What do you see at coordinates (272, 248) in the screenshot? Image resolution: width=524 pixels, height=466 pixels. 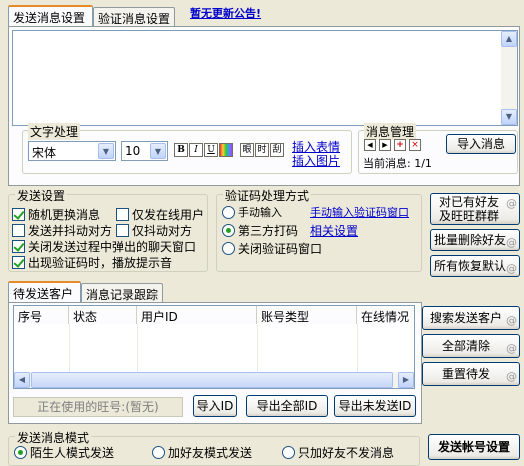 I see `captcha-close-radio: 关闭验证码窗口` at bounding box center [272, 248].